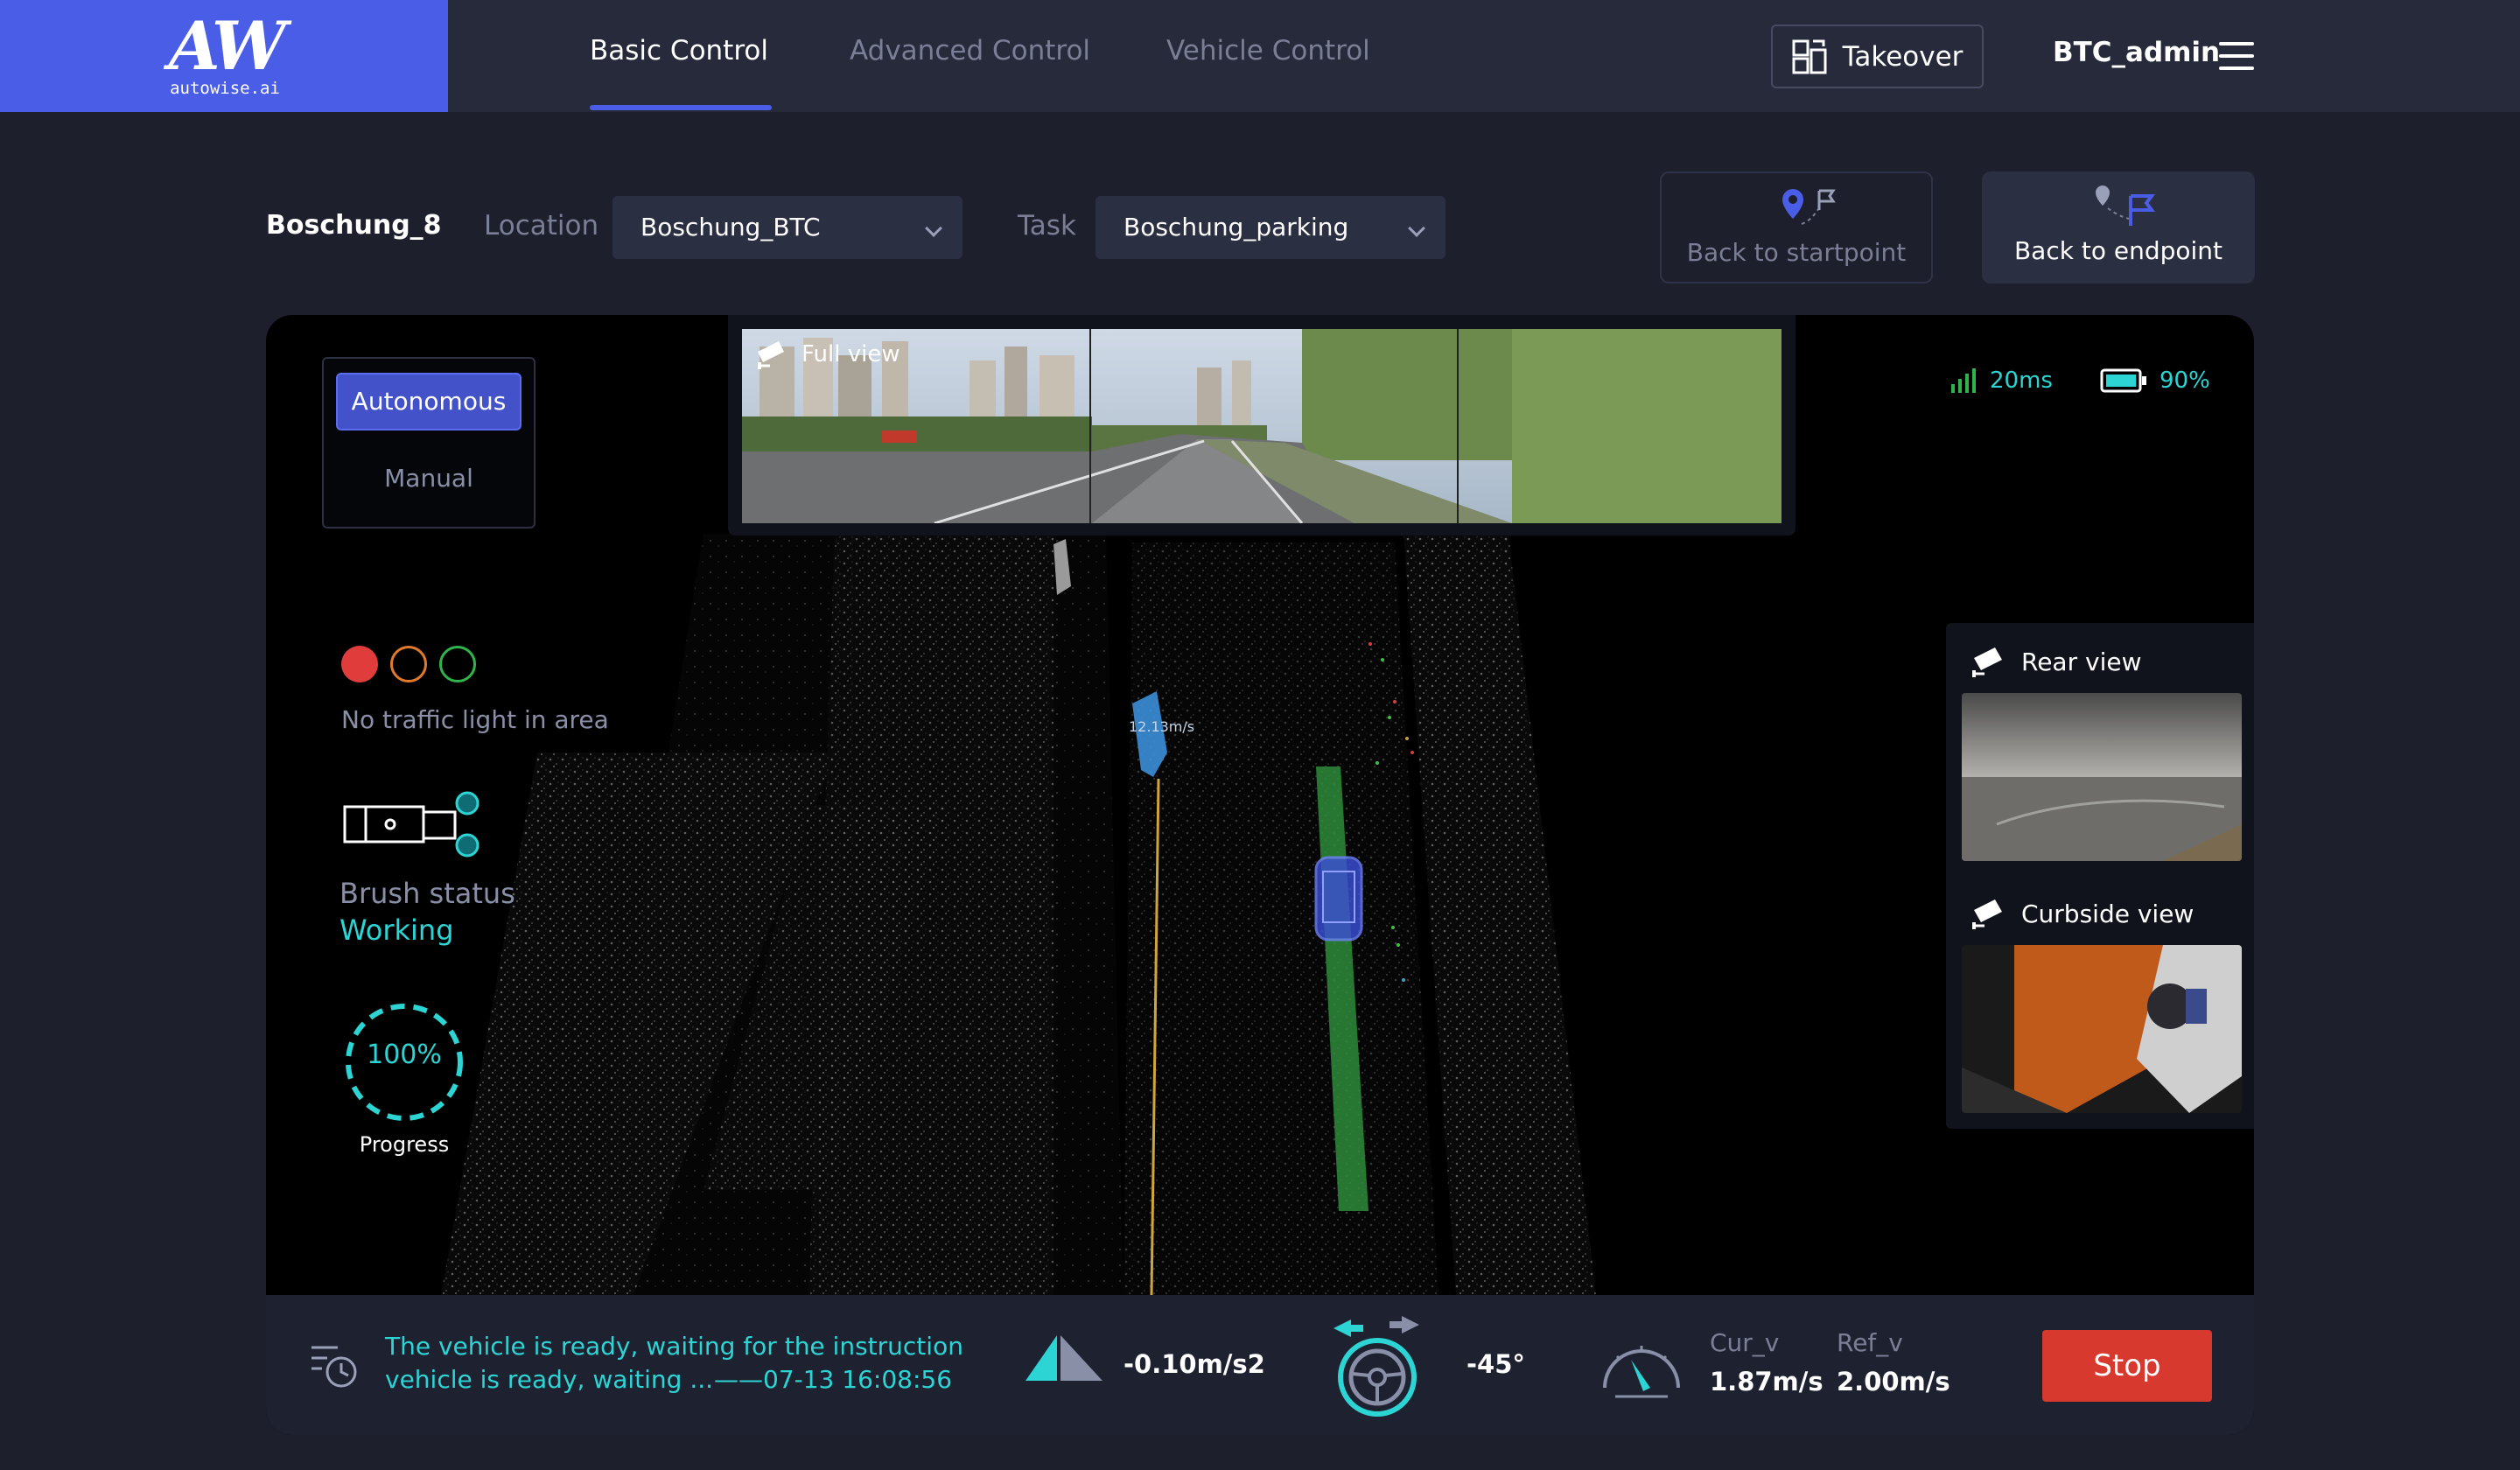 The image size is (2520, 1470). I want to click on steering-value: -45°, so click(1495, 1364).